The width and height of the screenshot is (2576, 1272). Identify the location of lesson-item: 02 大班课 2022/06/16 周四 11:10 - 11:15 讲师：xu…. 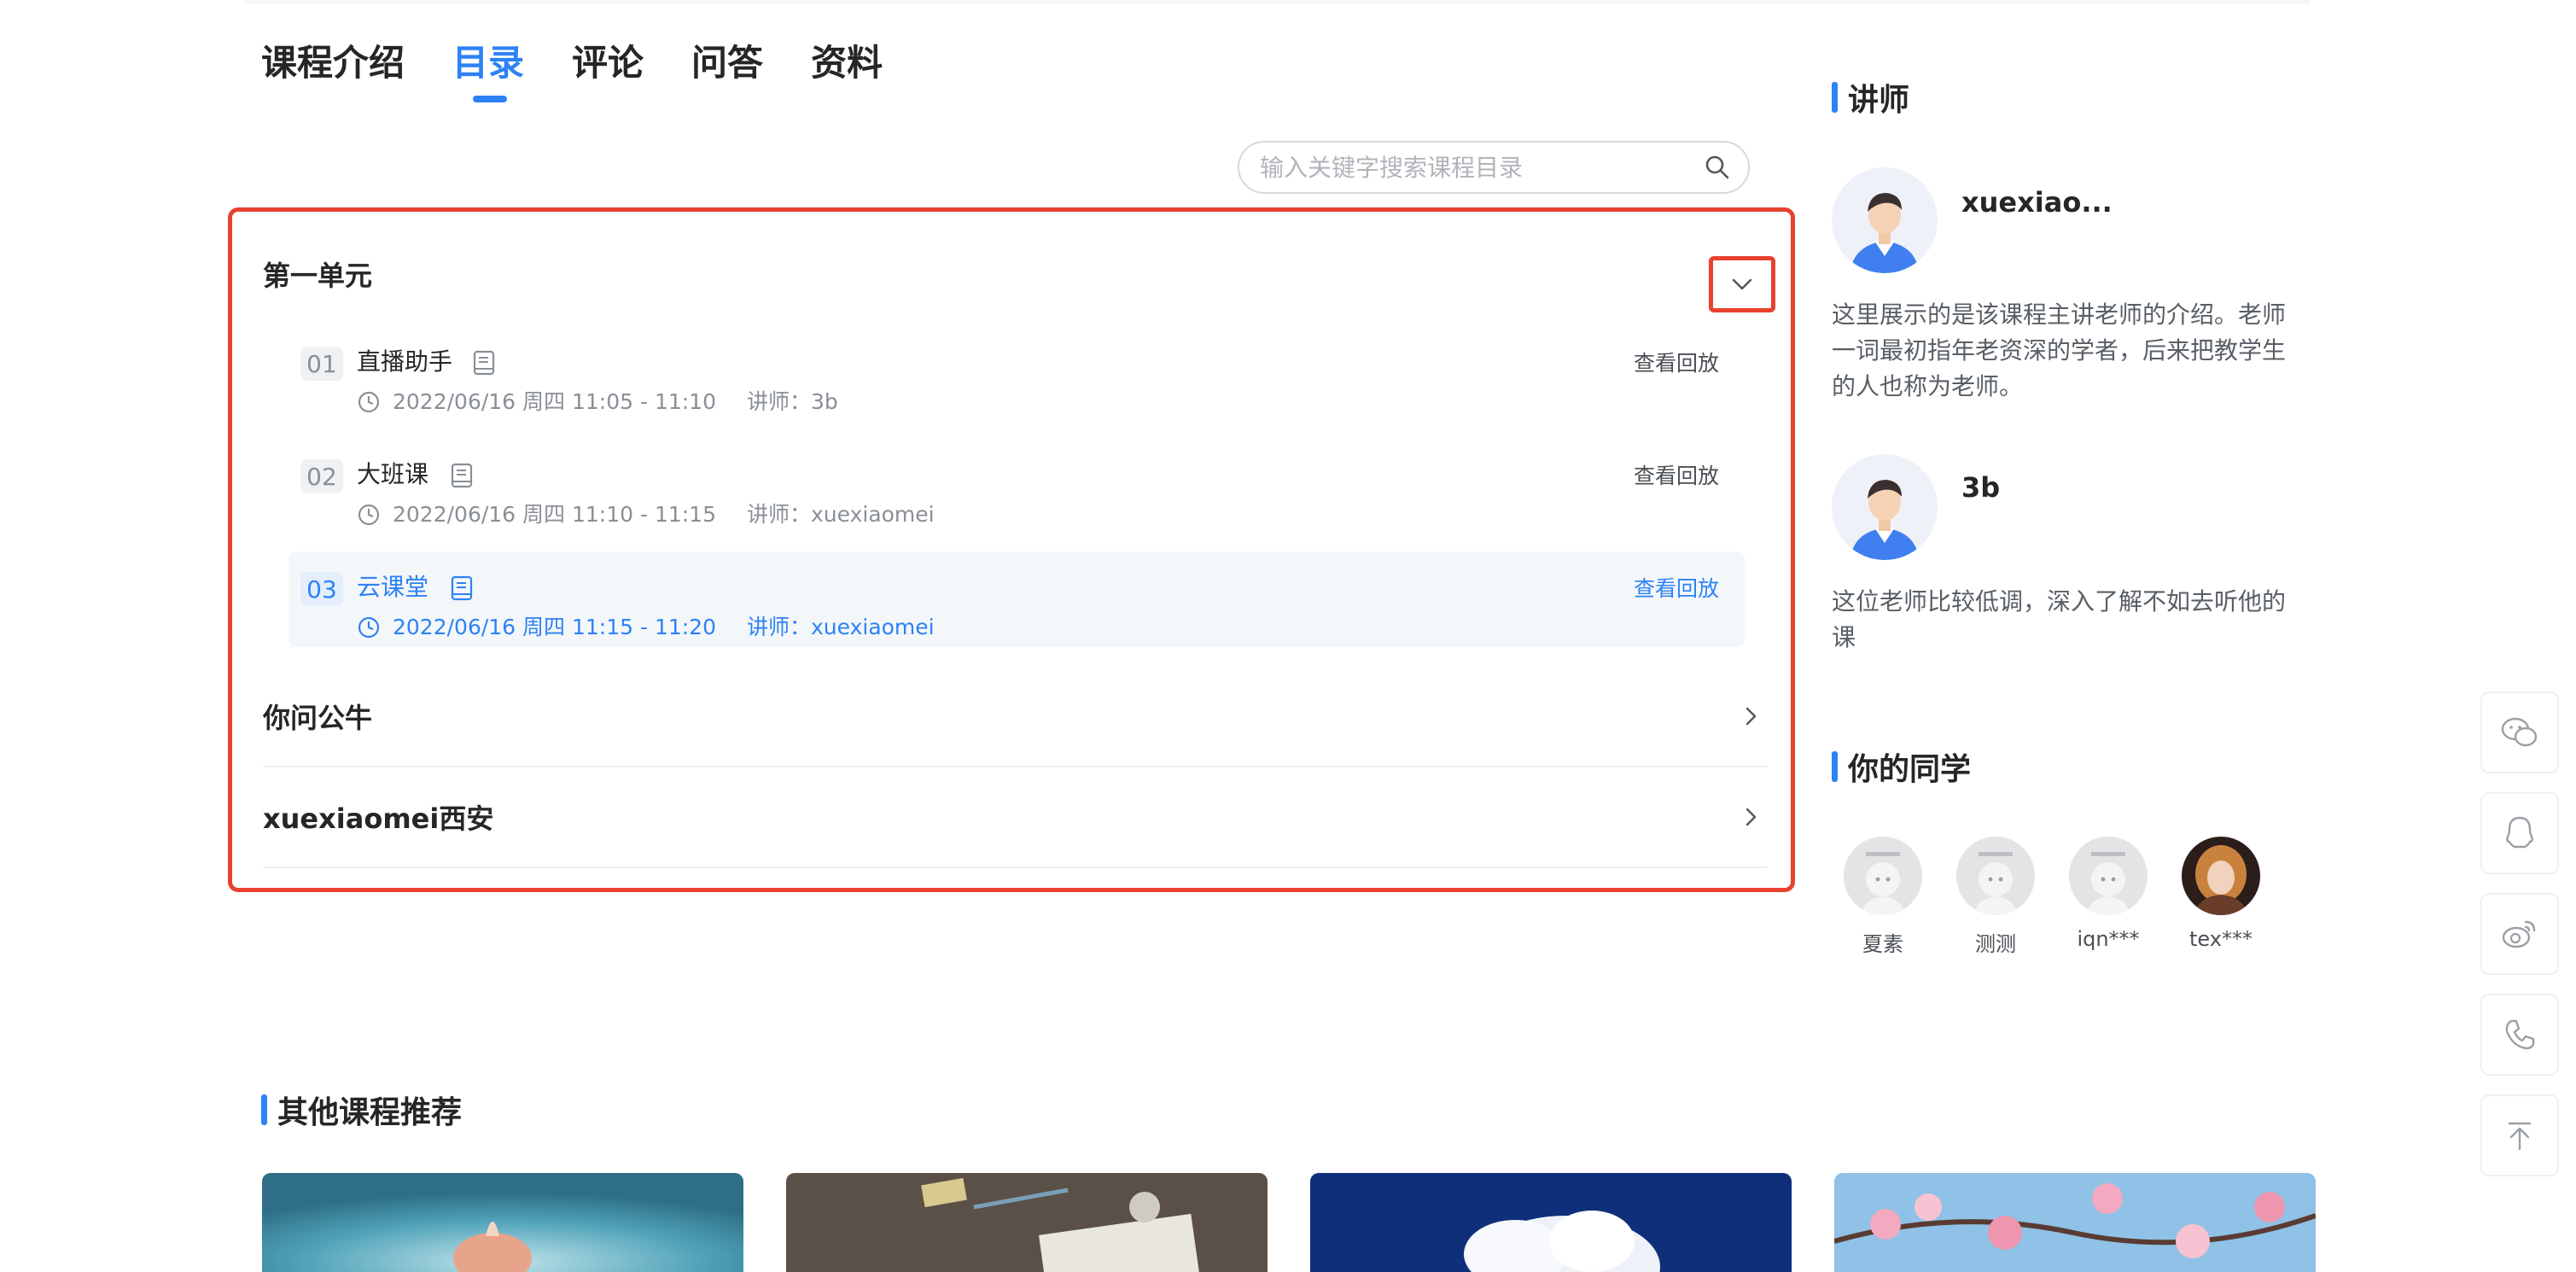
(1016, 486).